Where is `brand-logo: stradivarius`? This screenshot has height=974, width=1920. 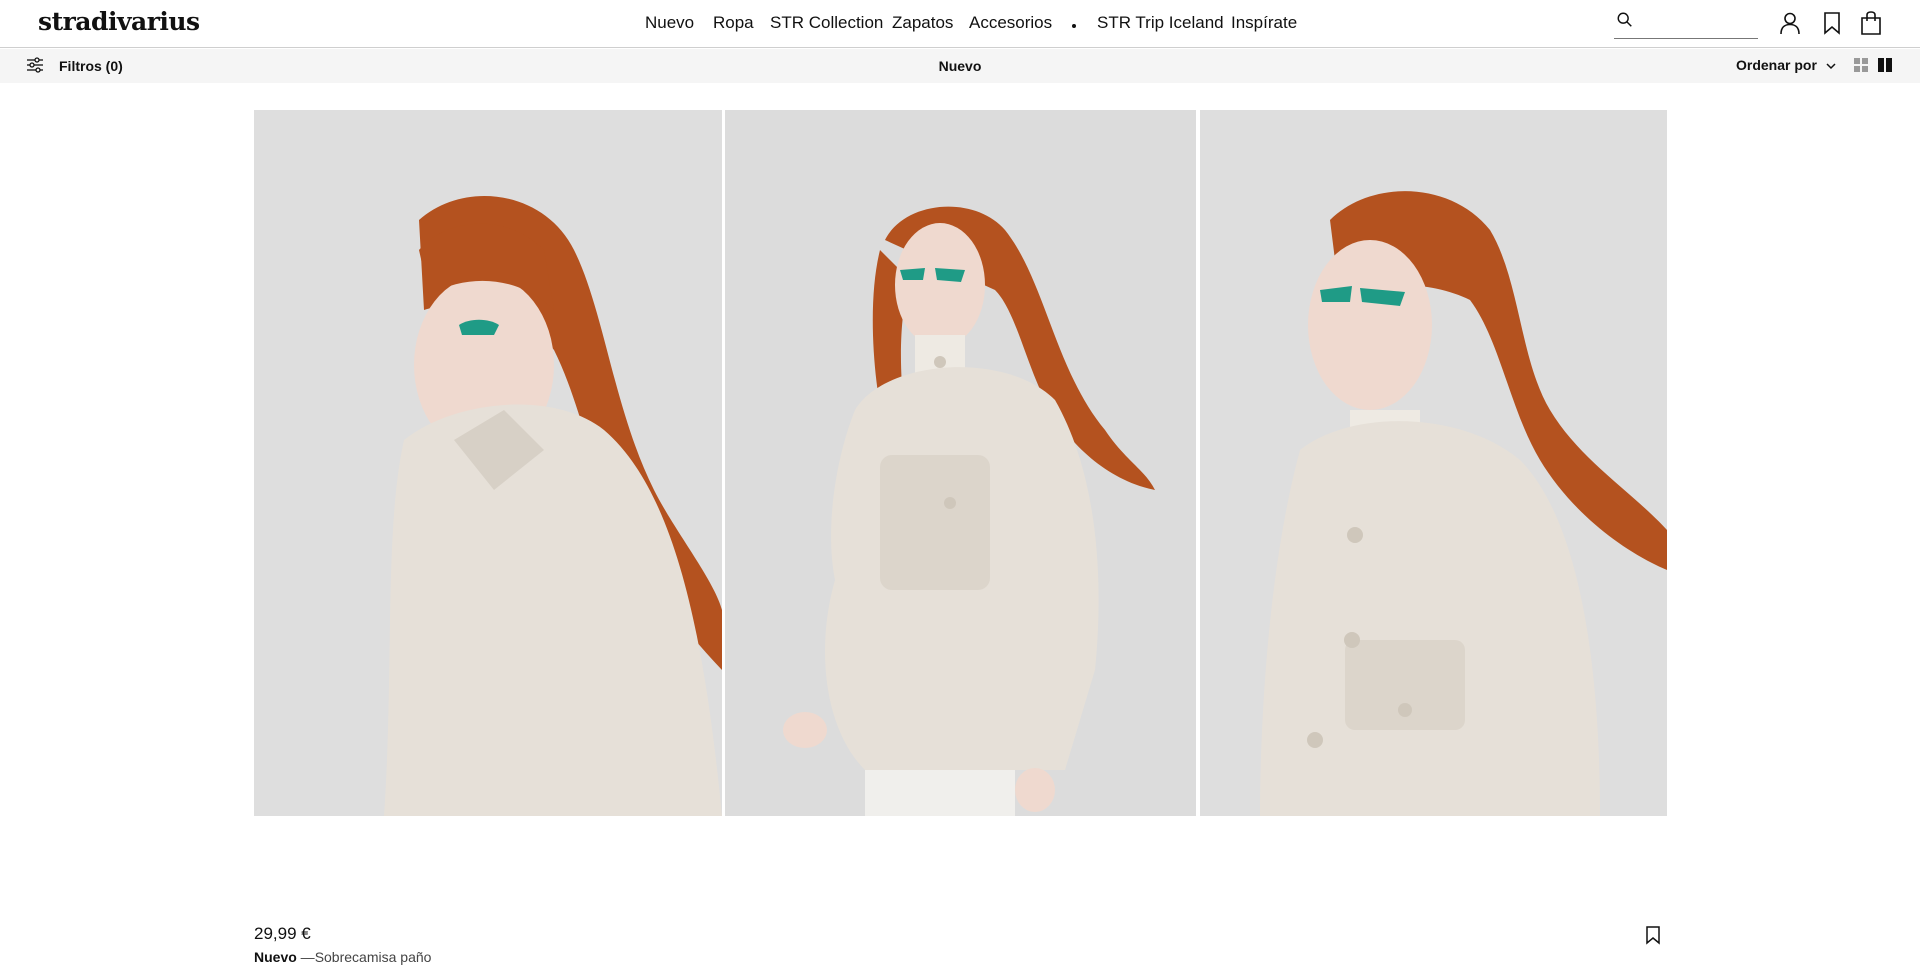 brand-logo: stradivarius is located at coordinates (119, 21).